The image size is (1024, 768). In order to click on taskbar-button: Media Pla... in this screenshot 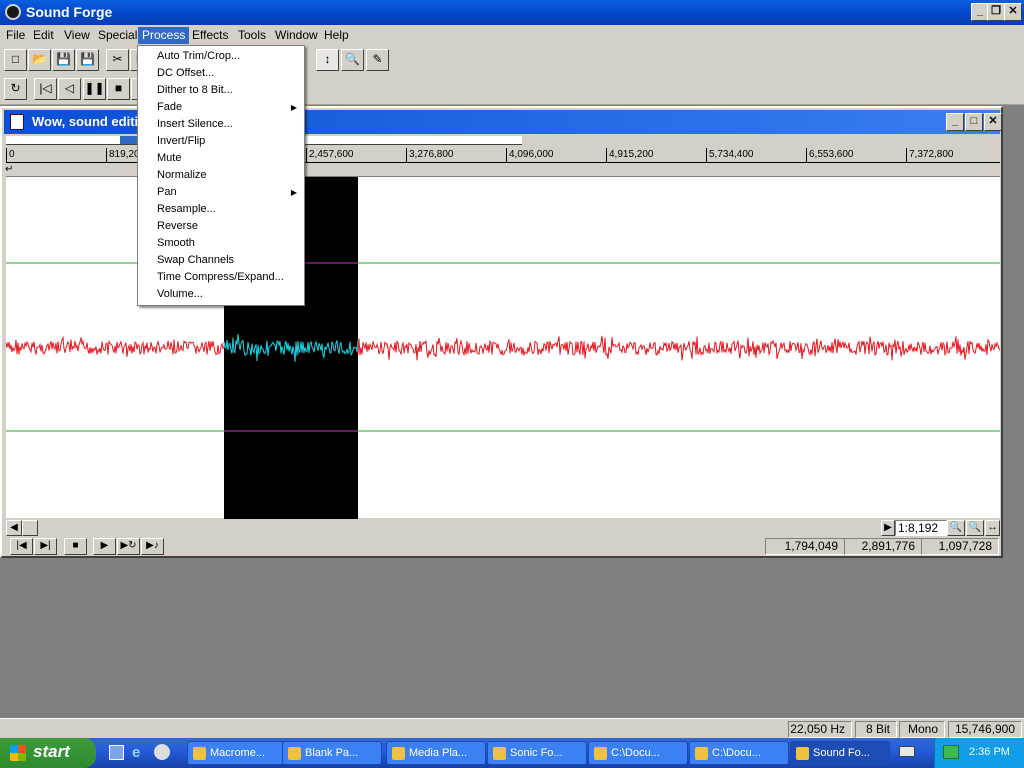, I will do `click(436, 753)`.